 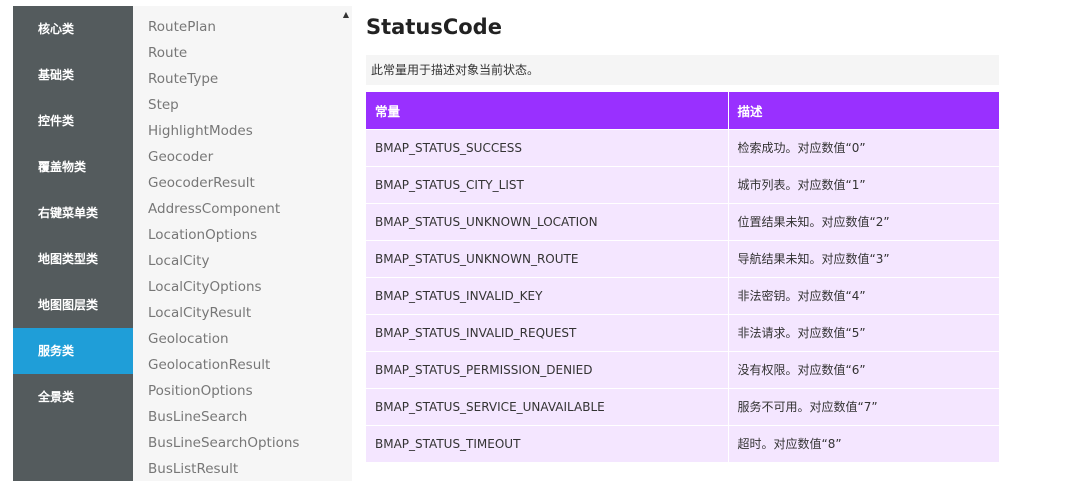 I want to click on constant-cell: BMAP_STATUS_UNKNOWN_ROUTE, so click(x=547, y=258).